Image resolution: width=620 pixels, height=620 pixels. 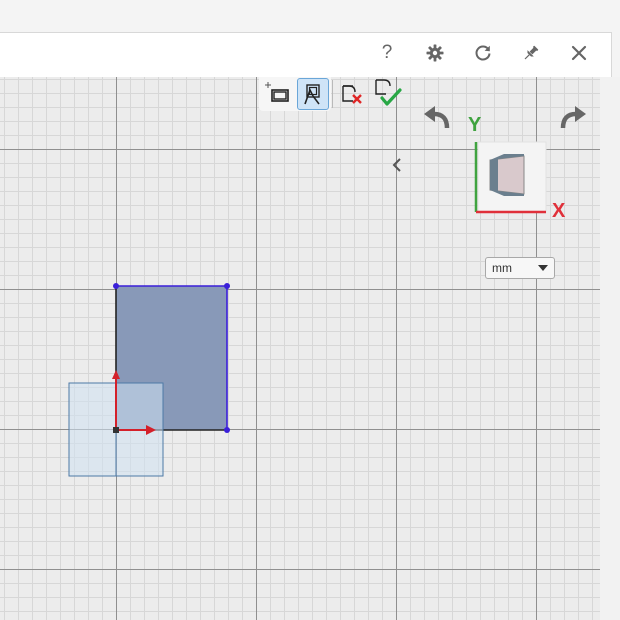 I want to click on view-cube, so click(x=511, y=179).